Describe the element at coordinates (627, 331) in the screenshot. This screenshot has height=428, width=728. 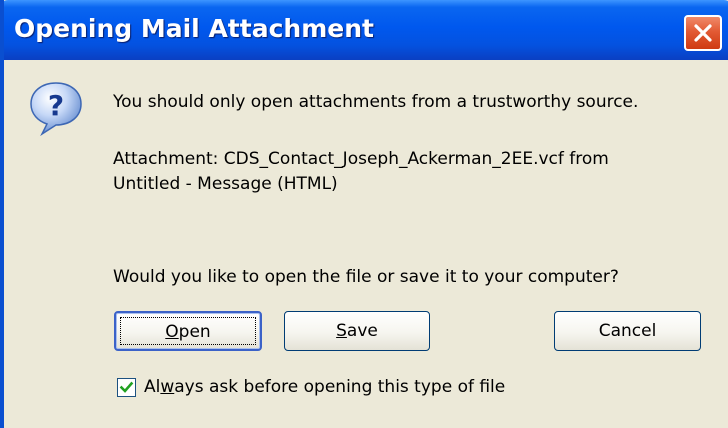
I see `cancel-button: Cancel` at that location.